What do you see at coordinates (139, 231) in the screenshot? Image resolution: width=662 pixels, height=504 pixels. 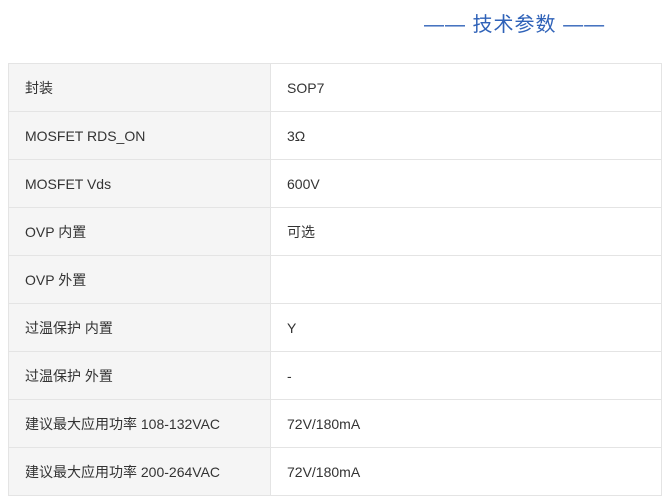 I see `spec-label: OVP 内置` at bounding box center [139, 231].